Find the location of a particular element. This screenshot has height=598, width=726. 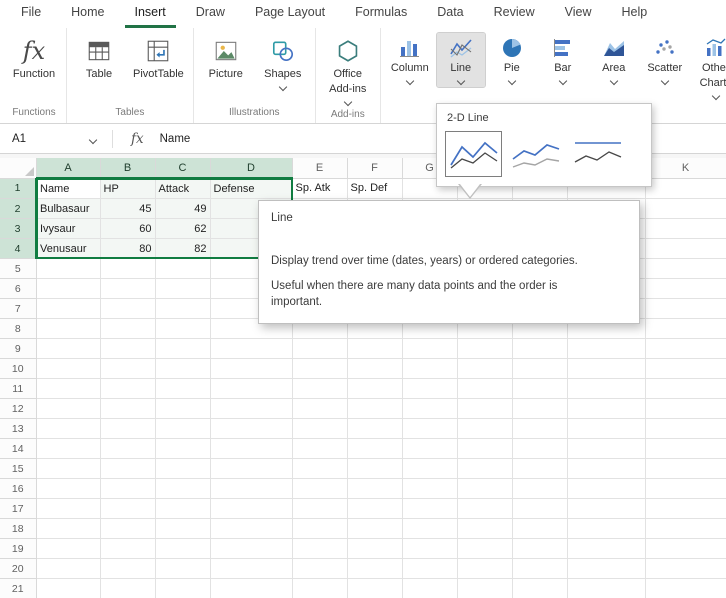

tab-insert: Insert is located at coordinates (150, 14).